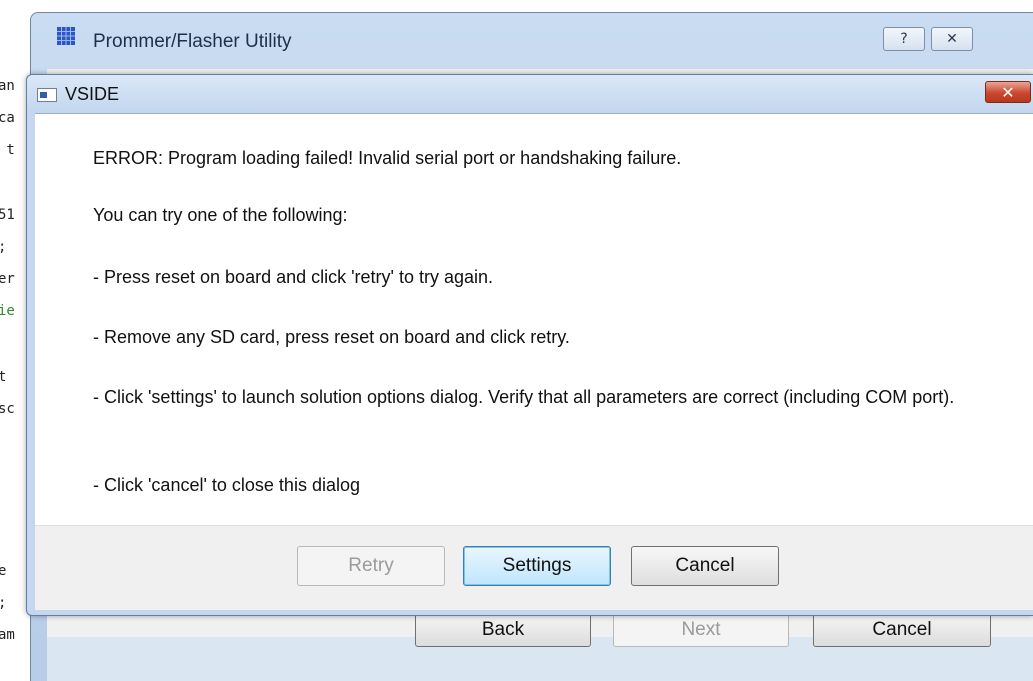  Describe the element at coordinates (66, 36) in the screenshot. I see `chip-grid-icon` at that location.